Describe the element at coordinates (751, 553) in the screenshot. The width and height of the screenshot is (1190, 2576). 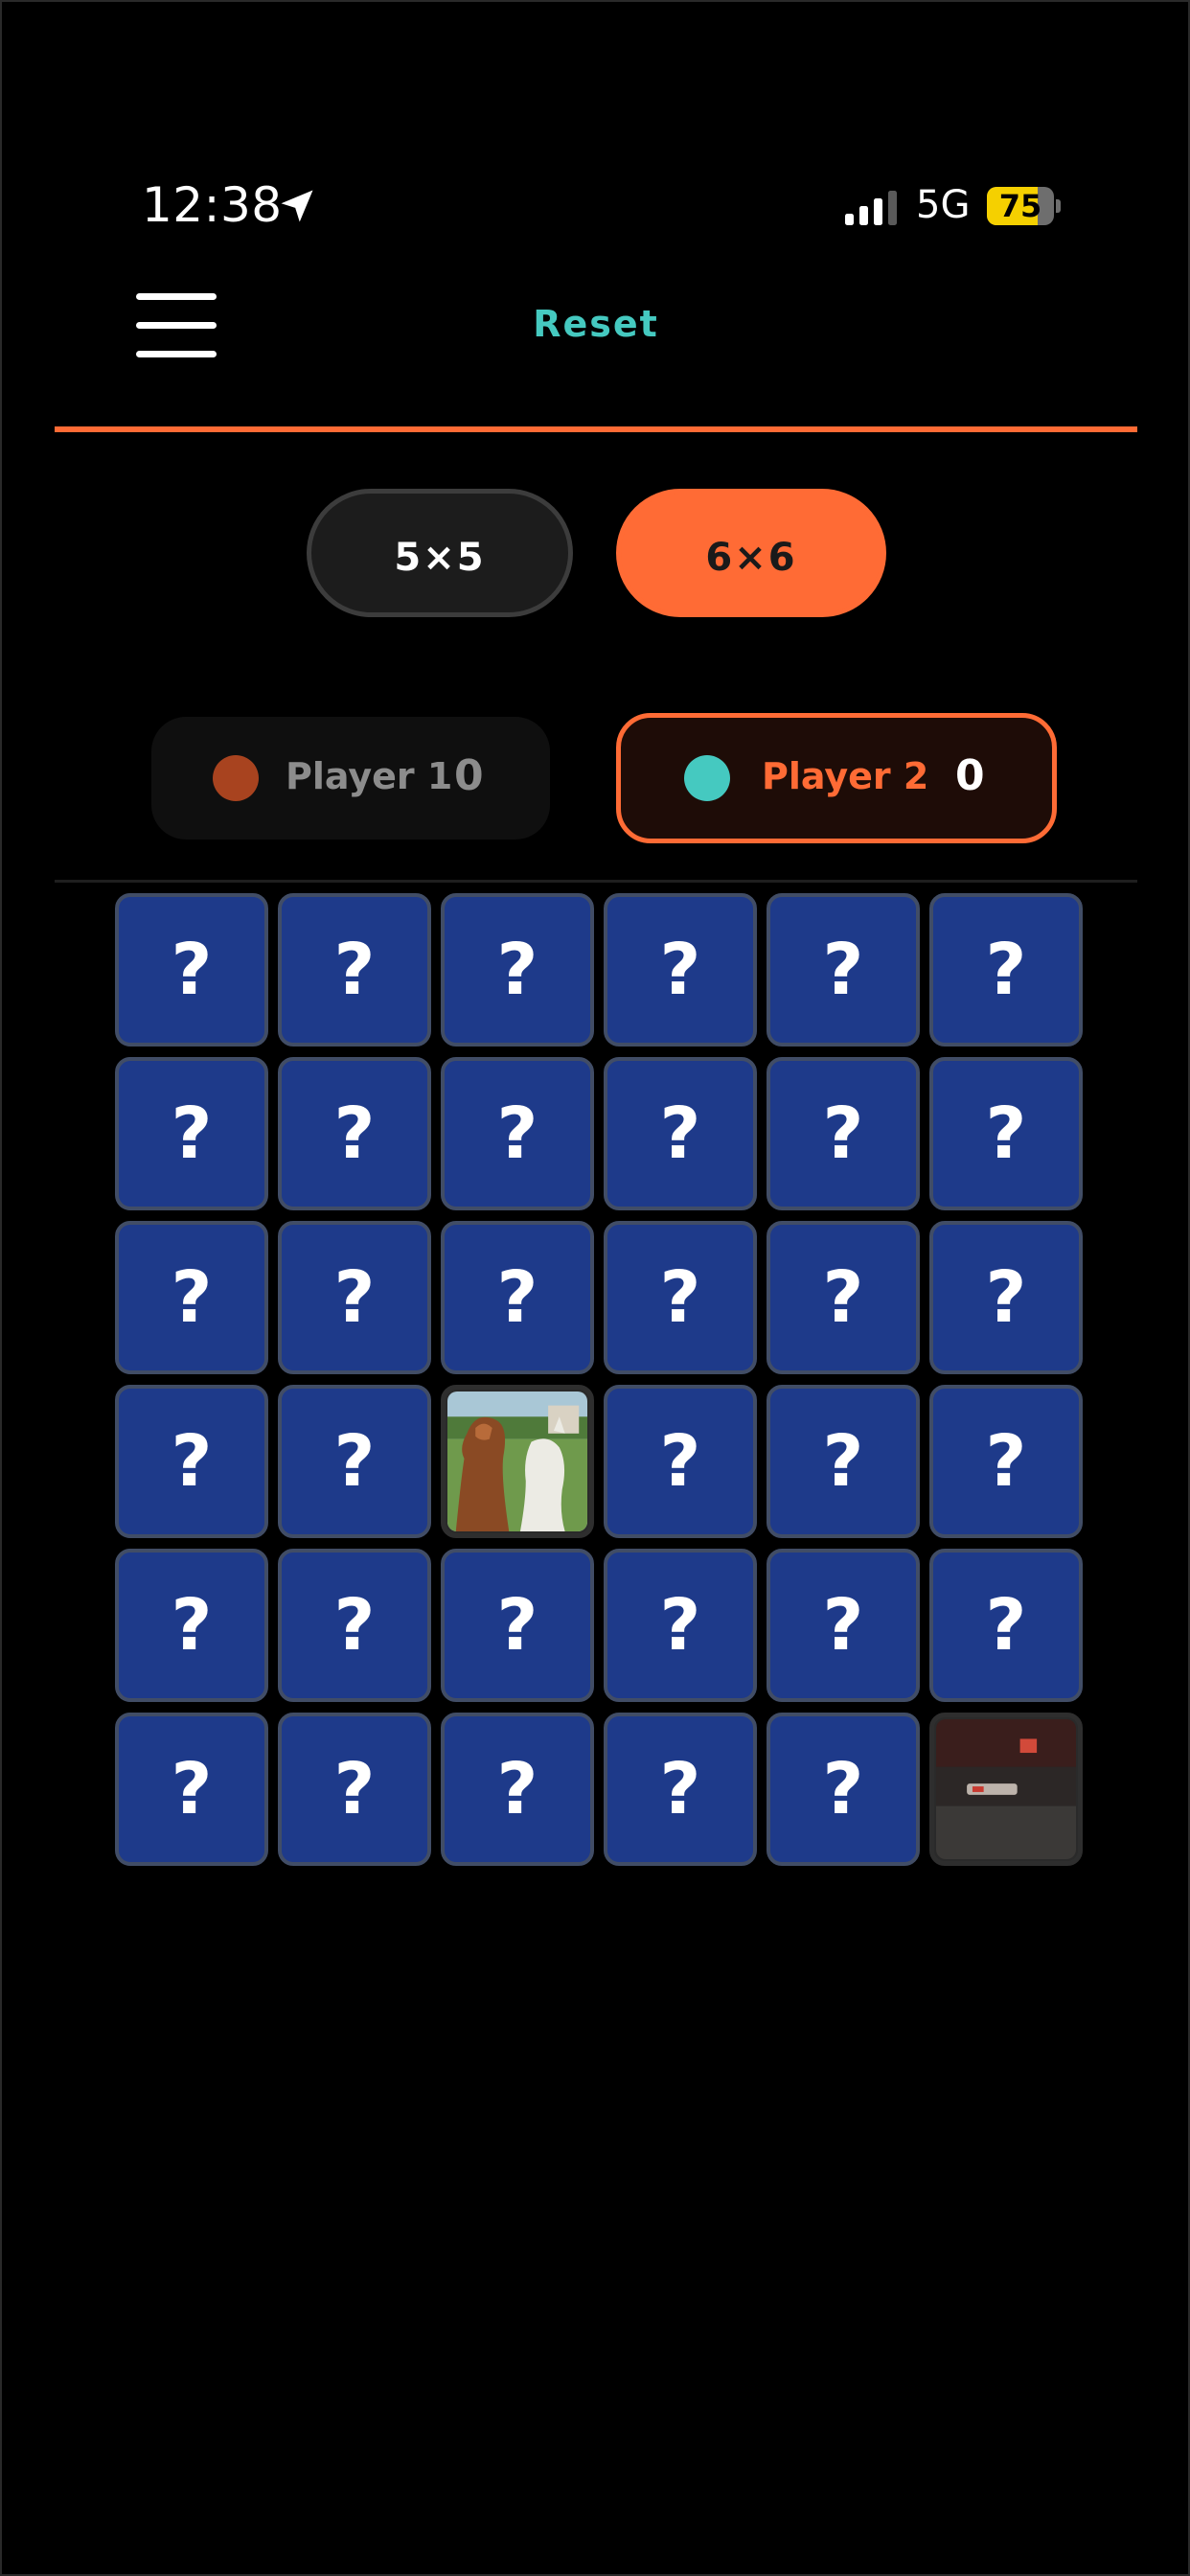
I see `grid-size-6x6-button: 6×6` at that location.